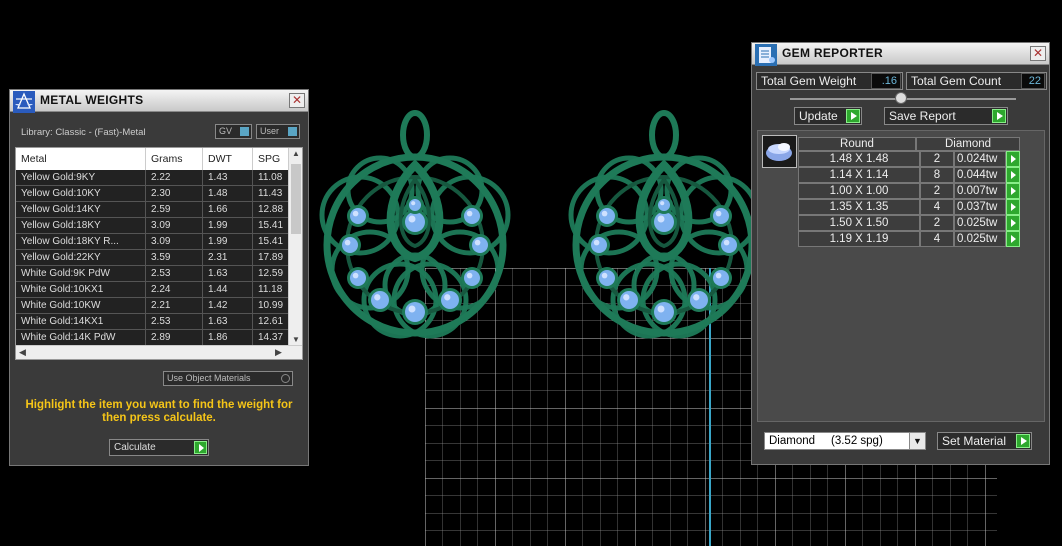 Image resolution: width=1062 pixels, height=546 pixels. I want to click on spg-cell: 14.37, so click(273, 337).